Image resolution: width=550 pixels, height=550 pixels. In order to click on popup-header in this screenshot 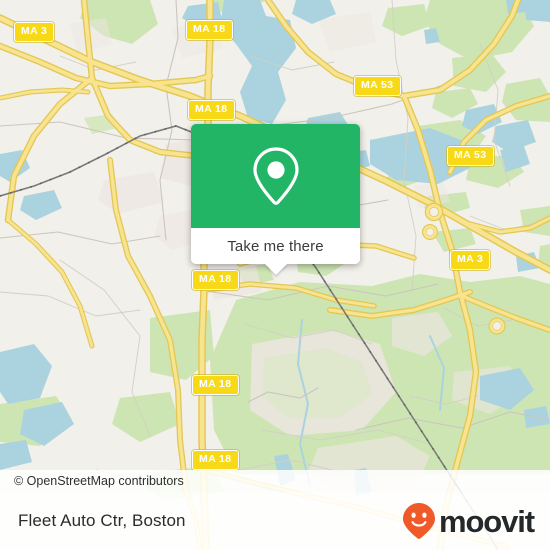, I will do `click(275, 176)`.